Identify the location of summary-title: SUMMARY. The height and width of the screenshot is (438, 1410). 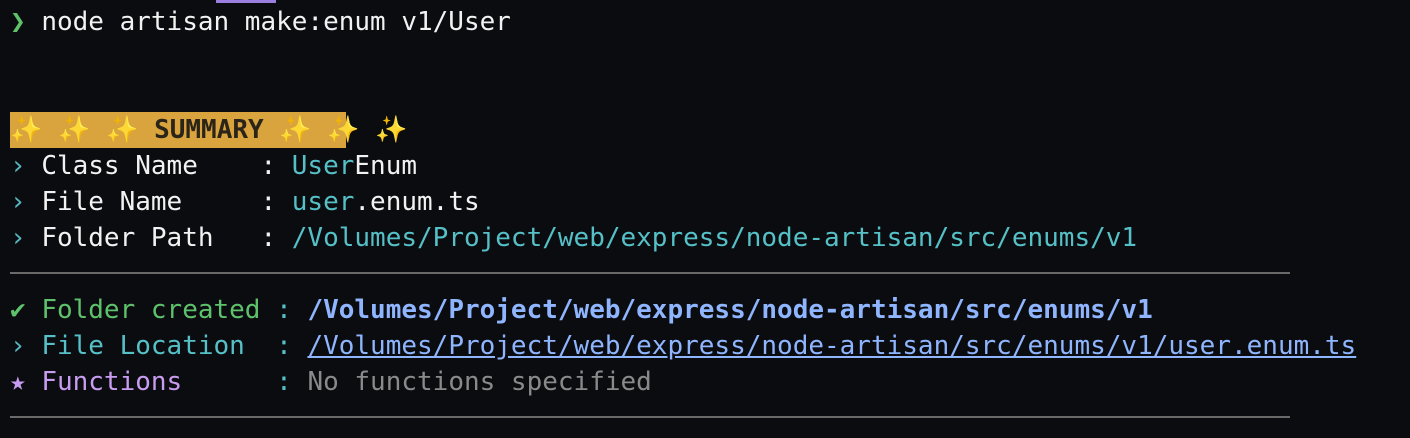
(209, 130).